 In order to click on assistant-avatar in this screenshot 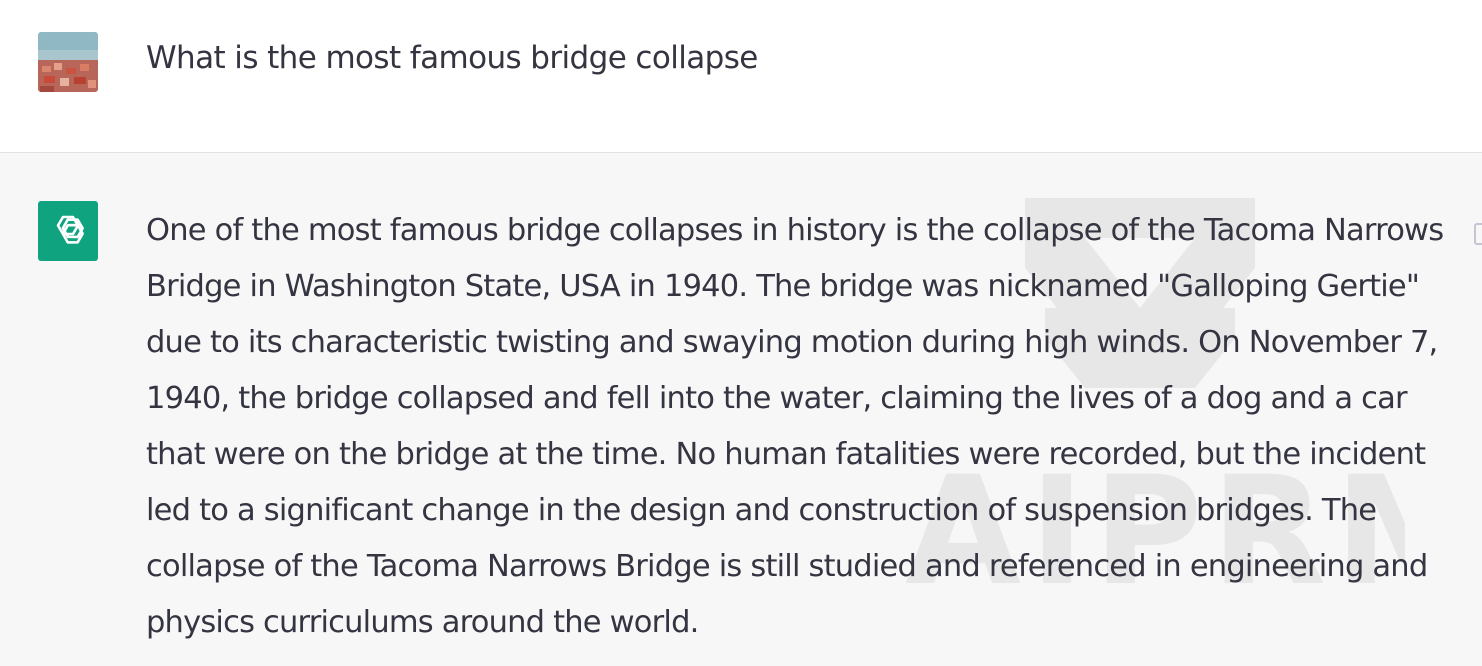, I will do `click(68, 231)`.